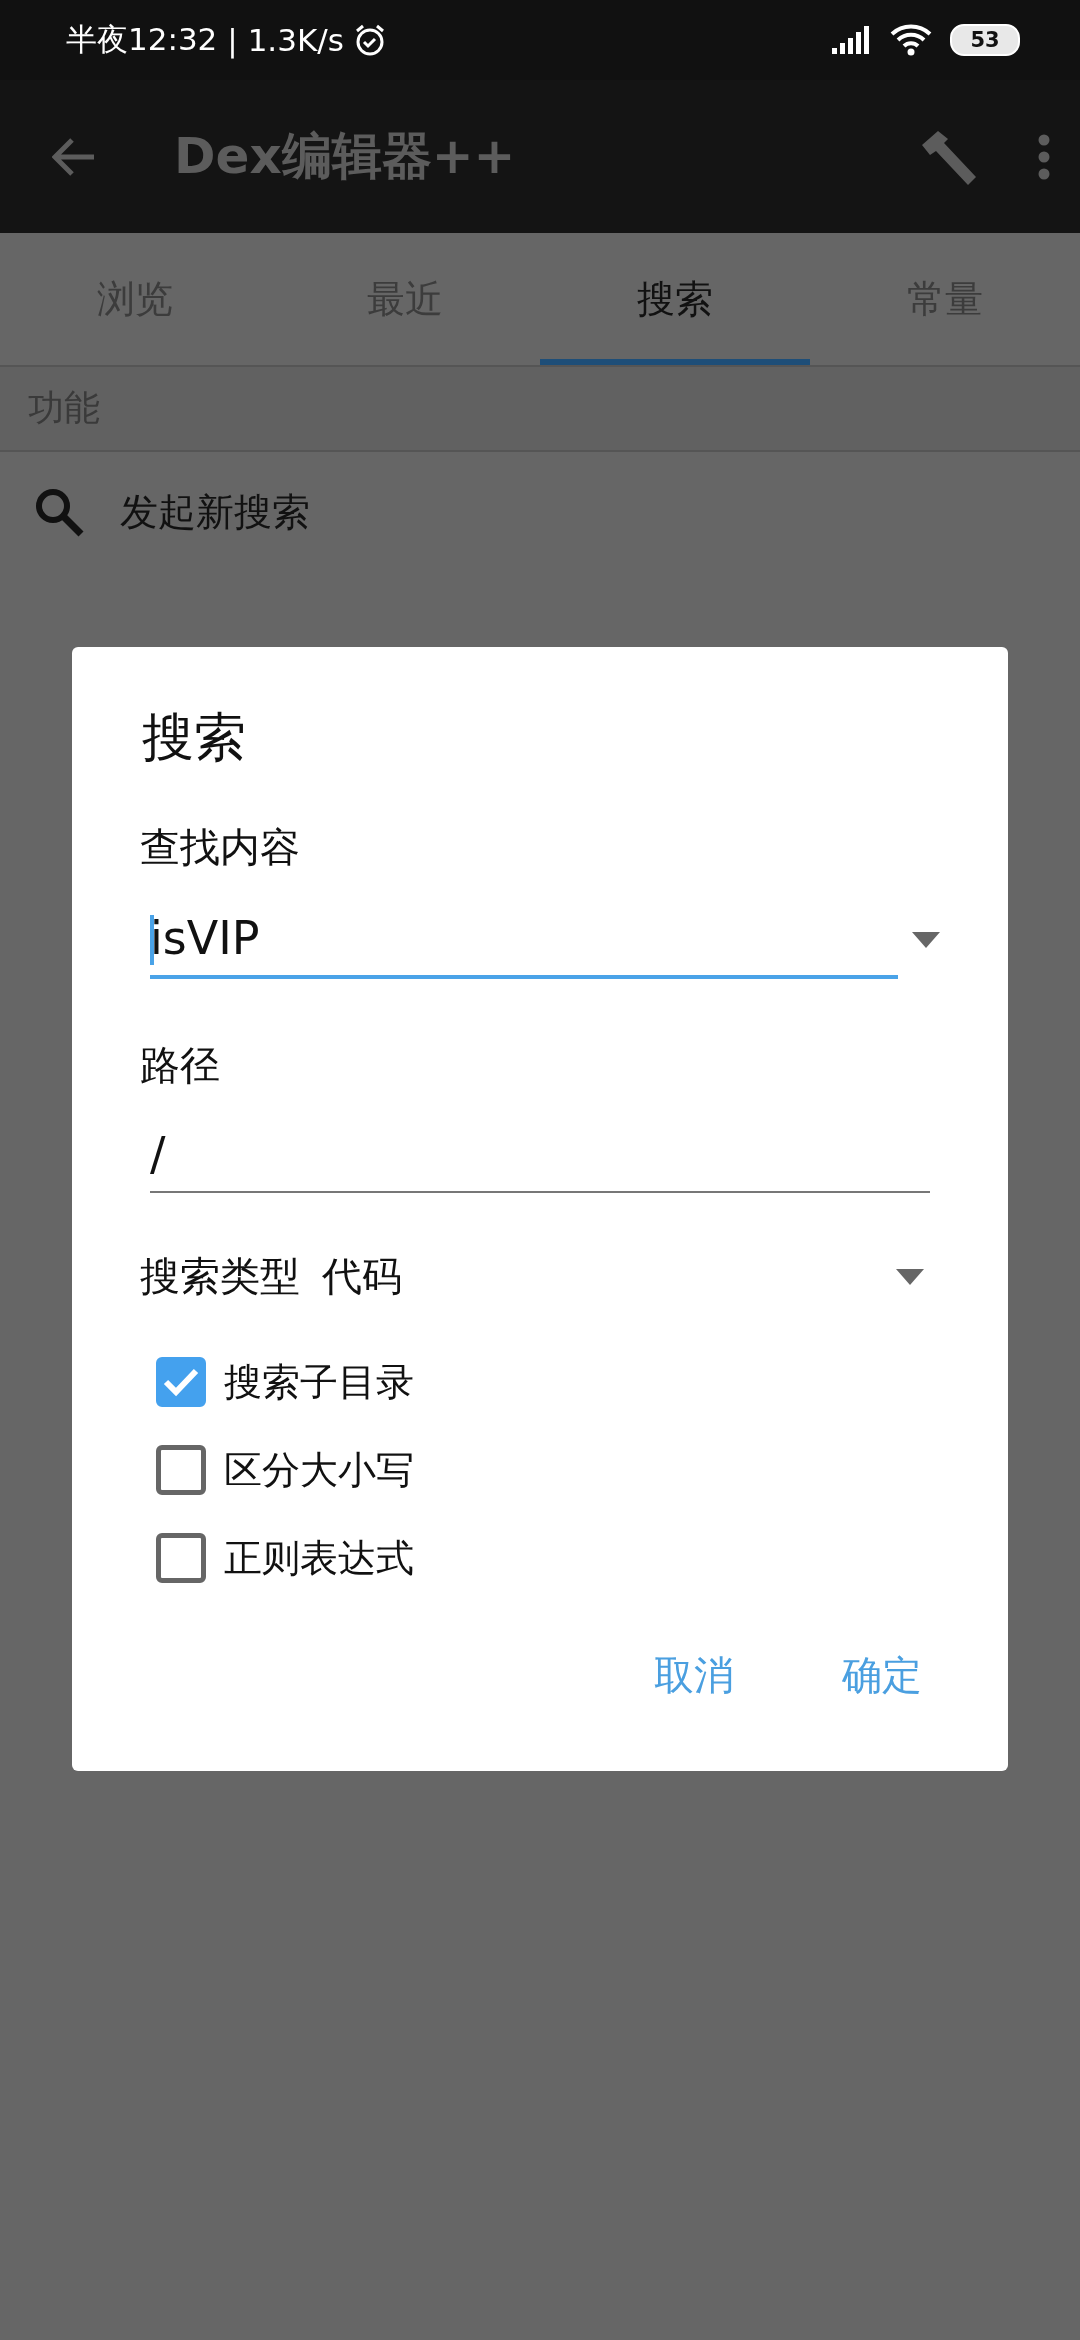 The width and height of the screenshot is (1080, 2340). I want to click on dropdown-value: 代码, so click(598, 1276).